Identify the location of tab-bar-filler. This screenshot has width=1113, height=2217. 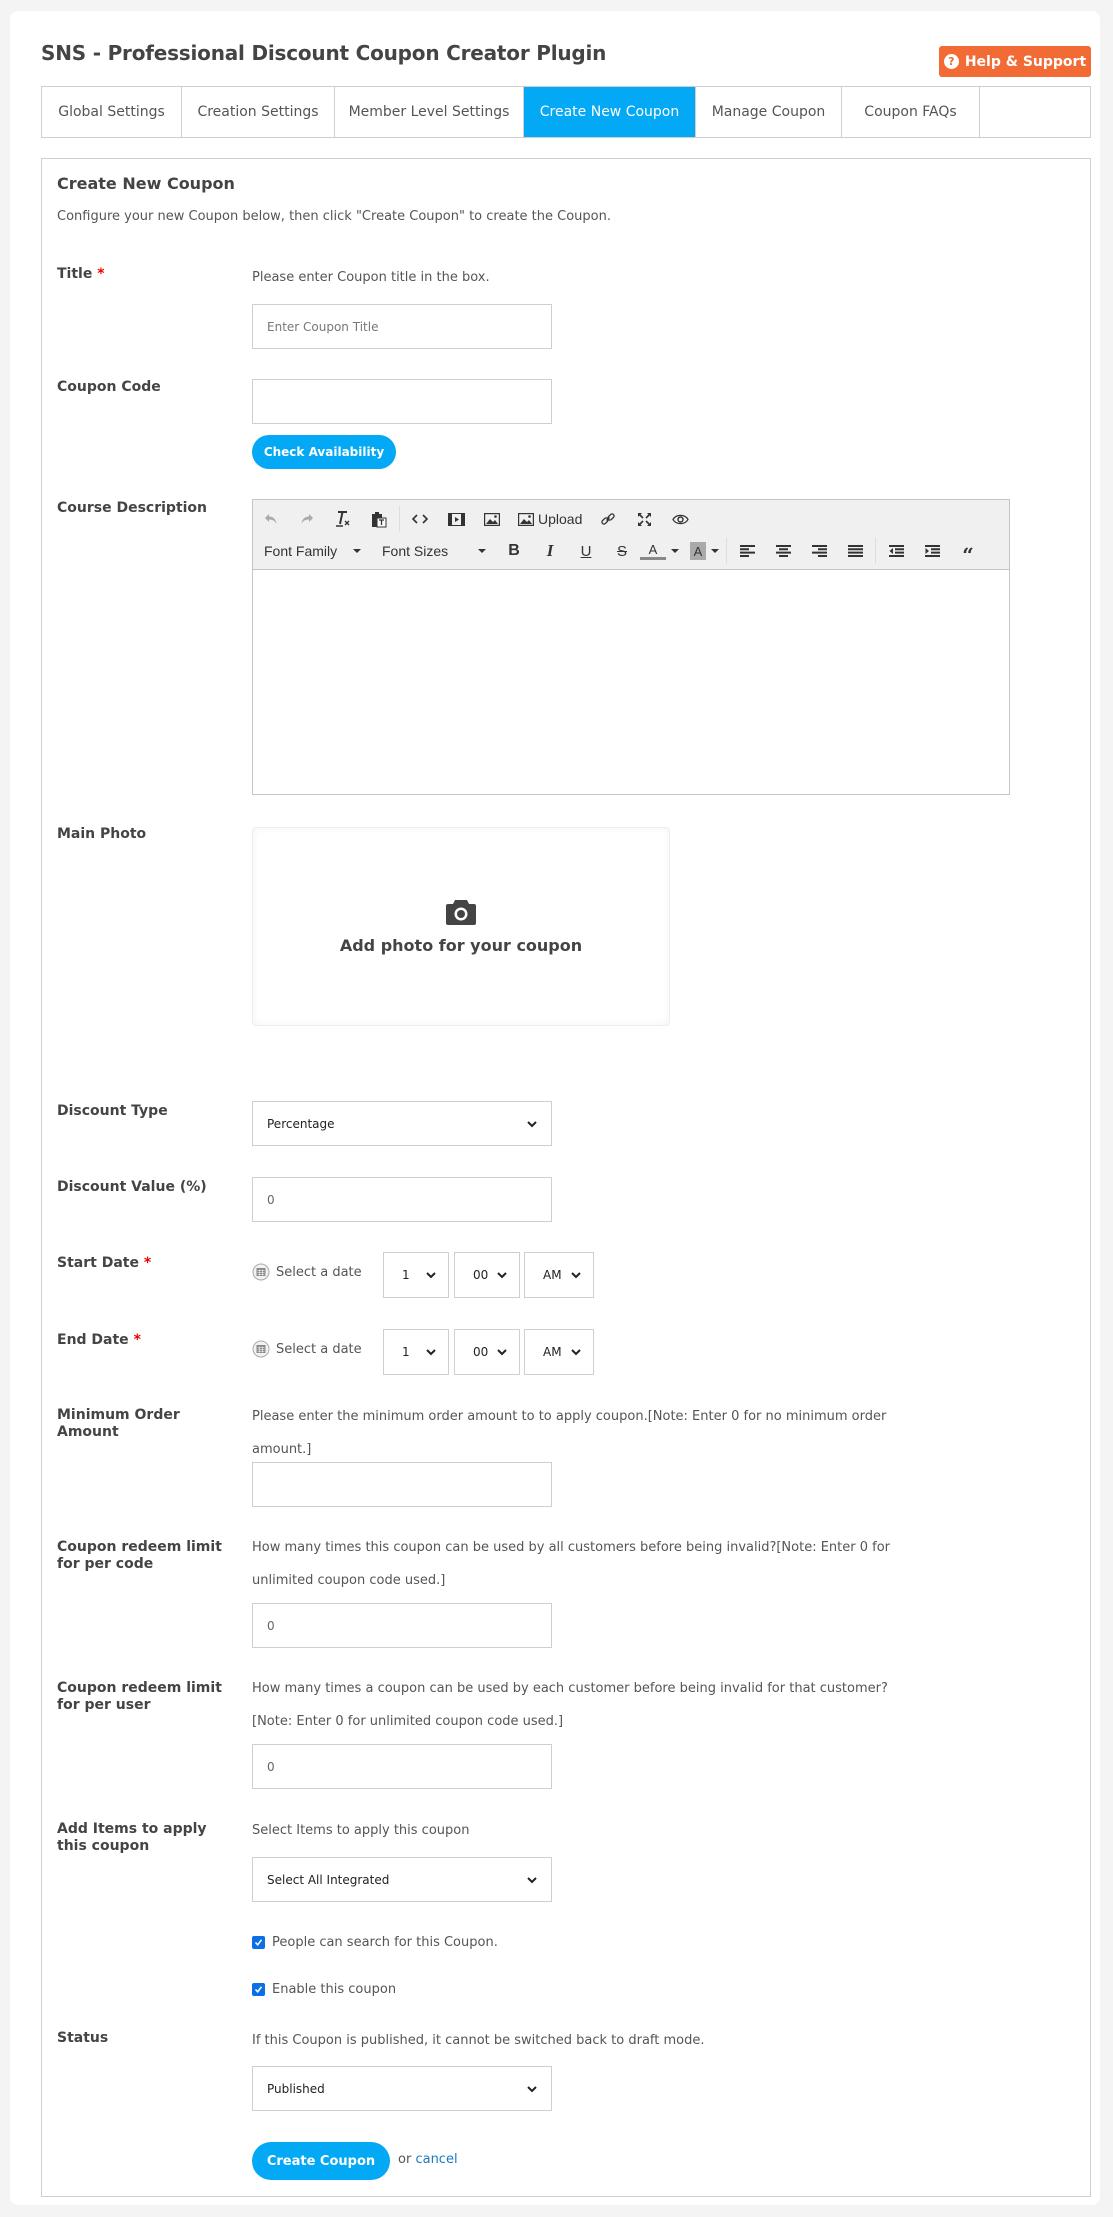
(1035, 112).